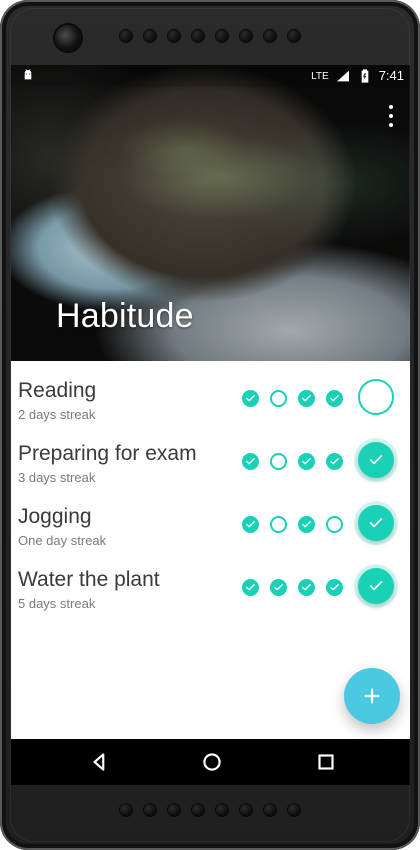 The width and height of the screenshot is (420, 850). What do you see at coordinates (210, 459) in the screenshot?
I see `habit-row: Preparing for exam 3 days streak` at bounding box center [210, 459].